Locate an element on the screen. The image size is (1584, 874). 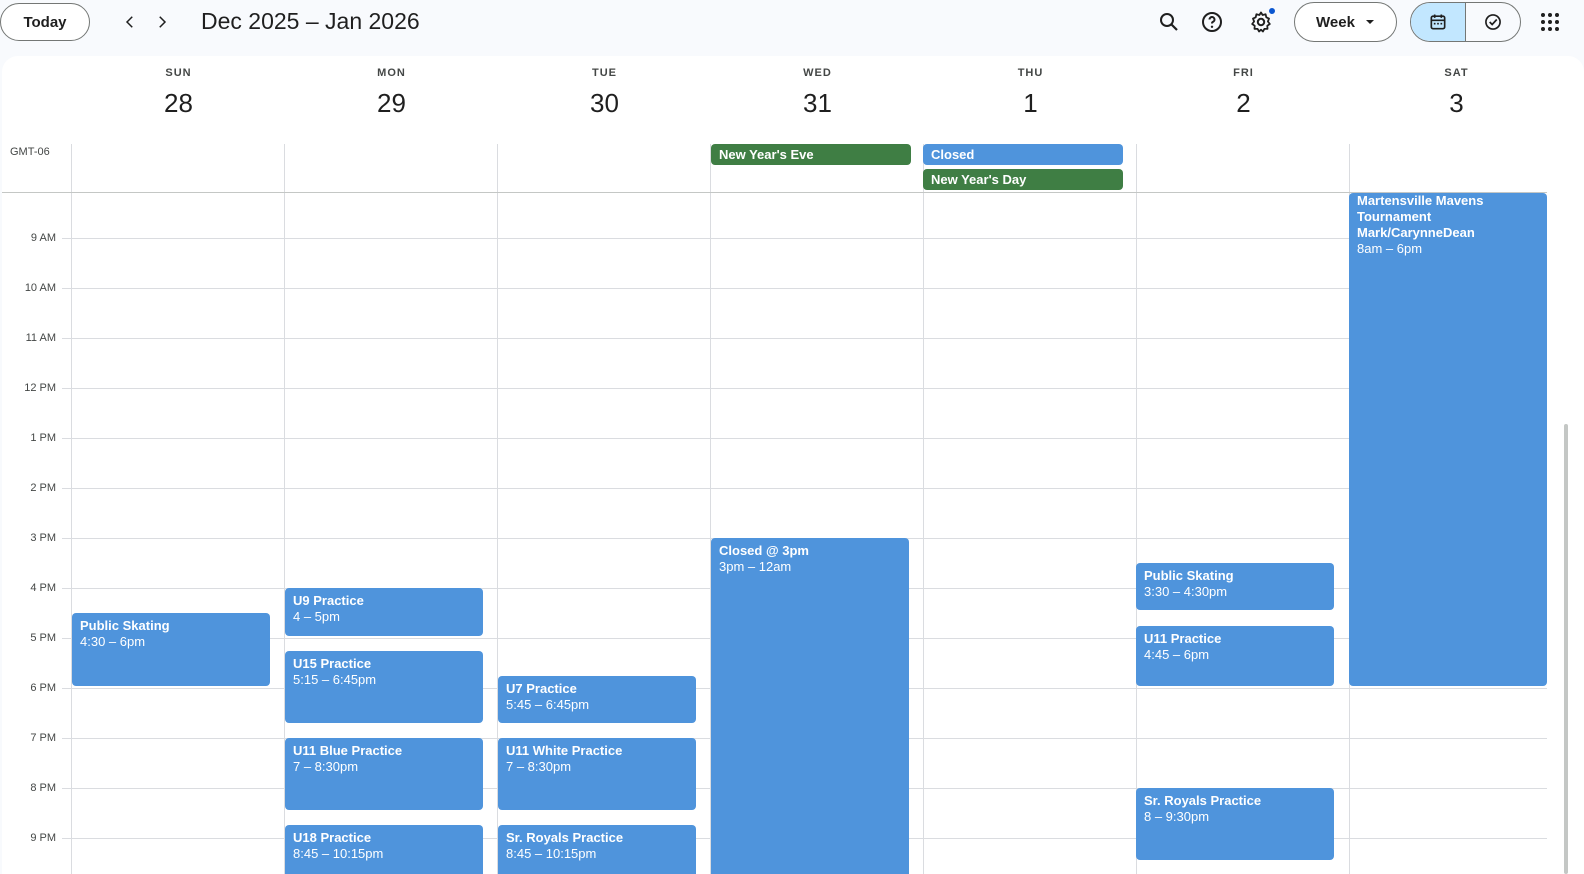
view-selector: Week is located at coordinates (1345, 22).